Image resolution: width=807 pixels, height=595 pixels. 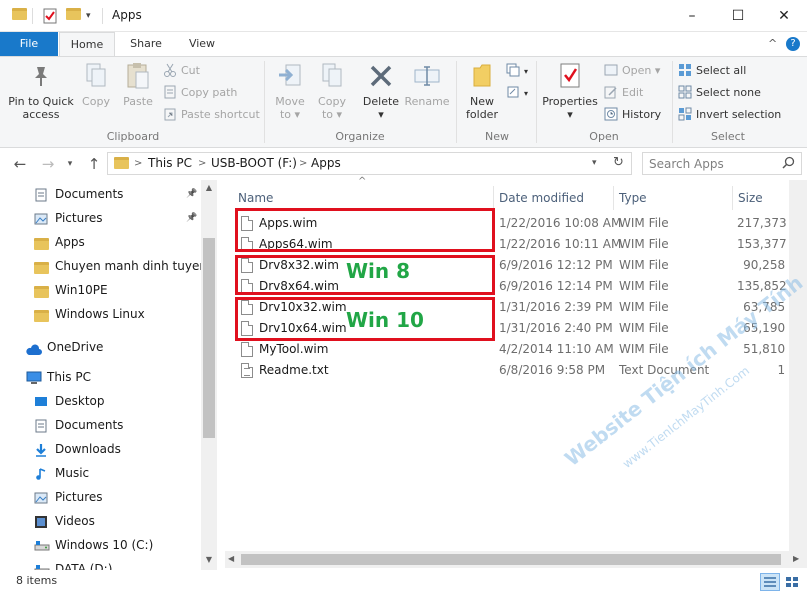 I want to click on pin-to-quick-access-button: Pin to Quick access, so click(x=41, y=91).